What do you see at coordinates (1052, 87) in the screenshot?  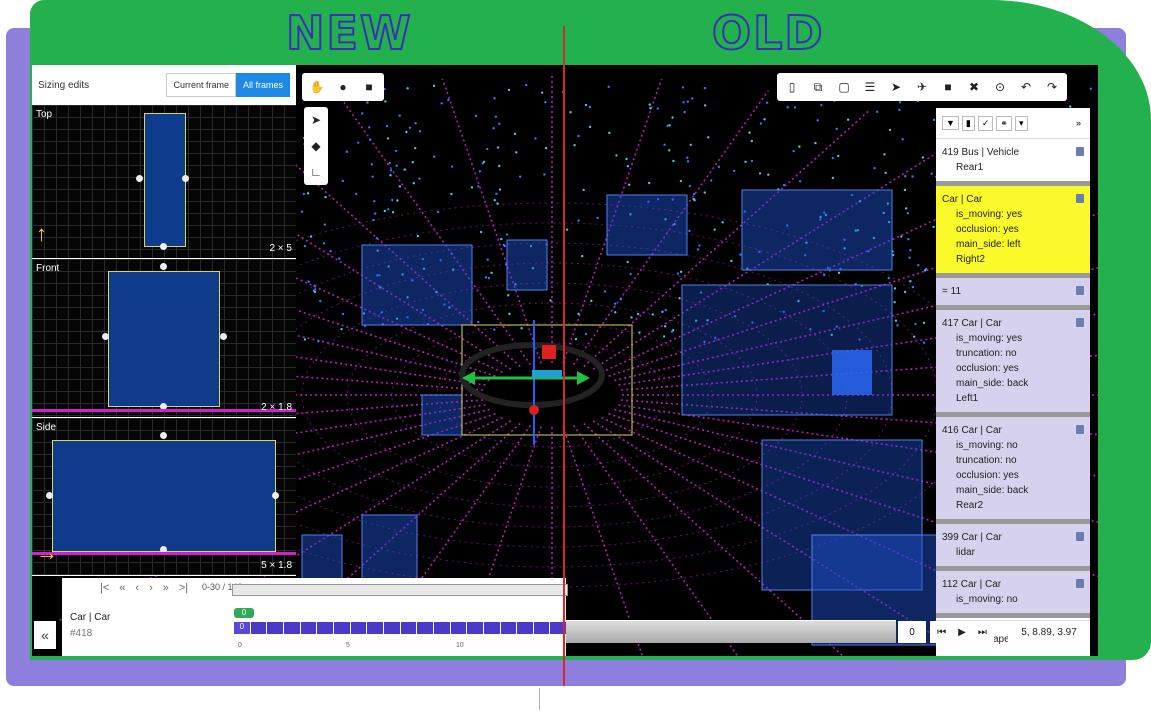 I see `redo-icon: ↷` at bounding box center [1052, 87].